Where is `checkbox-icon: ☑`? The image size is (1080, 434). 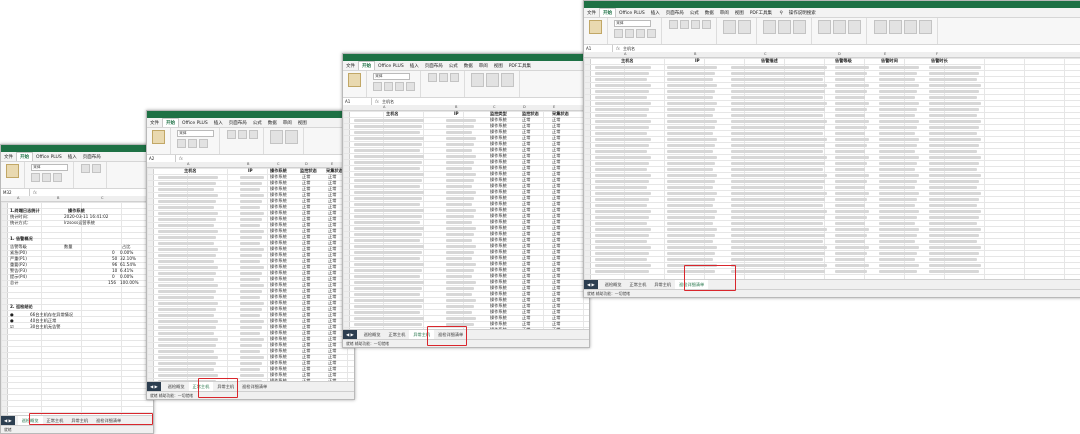 checkbox-icon: ☑ is located at coordinates (12, 326).